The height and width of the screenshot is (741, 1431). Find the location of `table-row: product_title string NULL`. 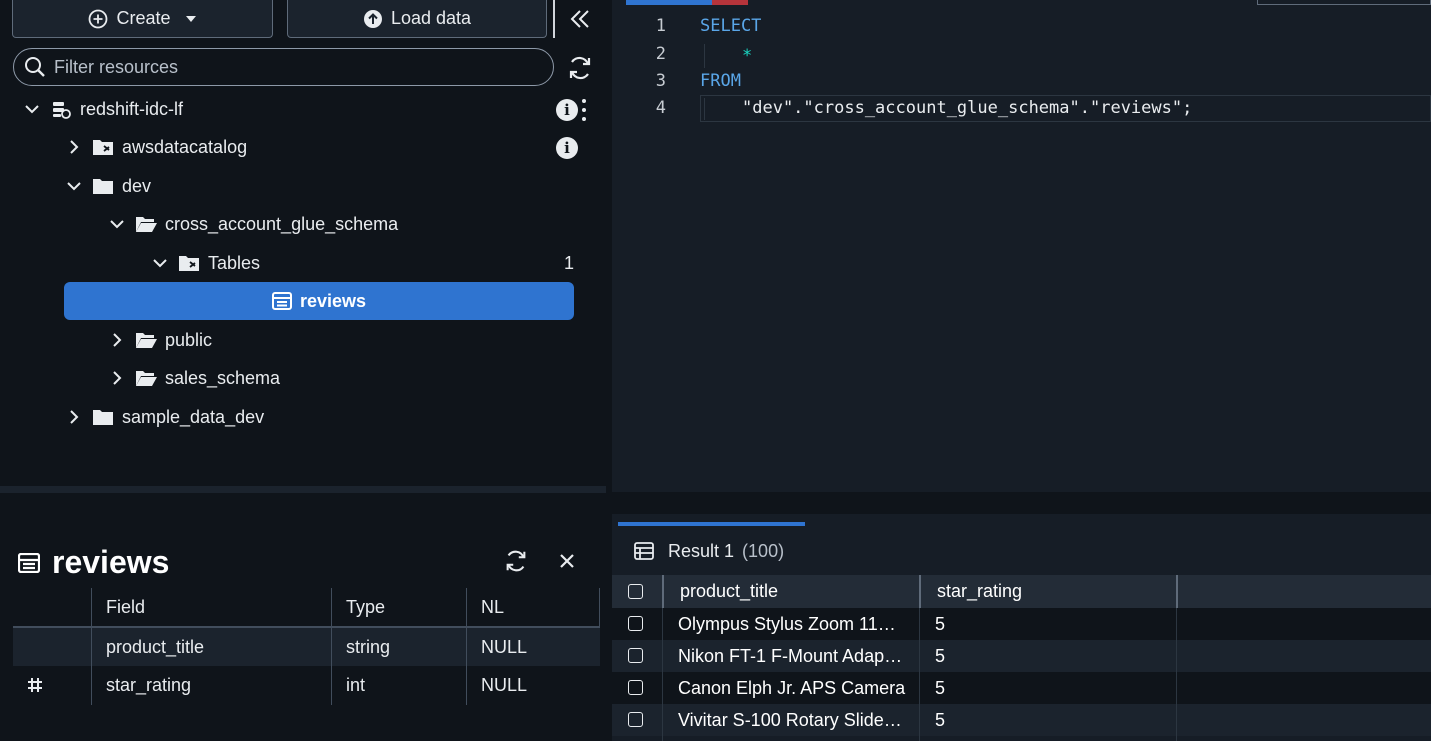

table-row: product_title string NULL is located at coordinates (306, 647).